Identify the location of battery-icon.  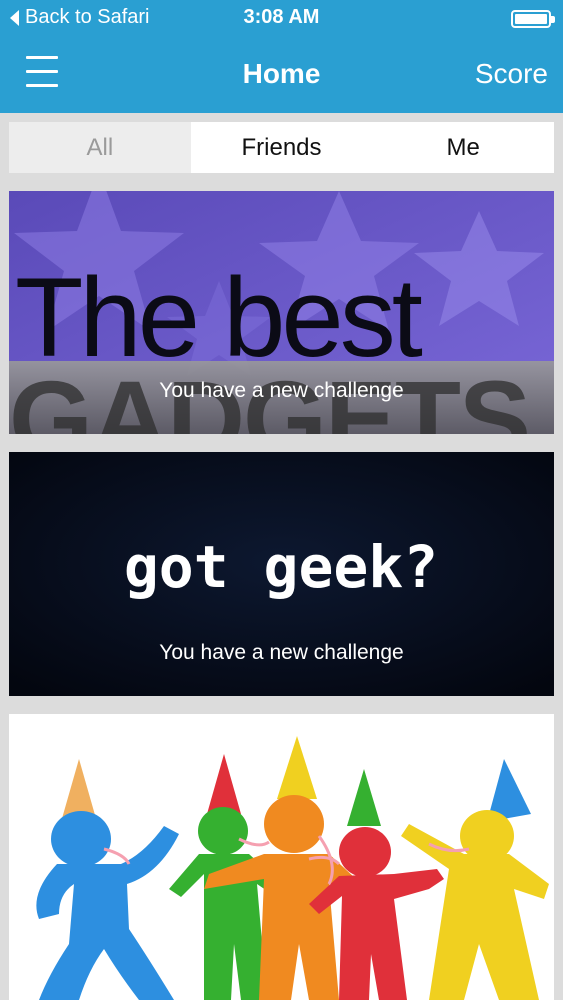
(533, 19).